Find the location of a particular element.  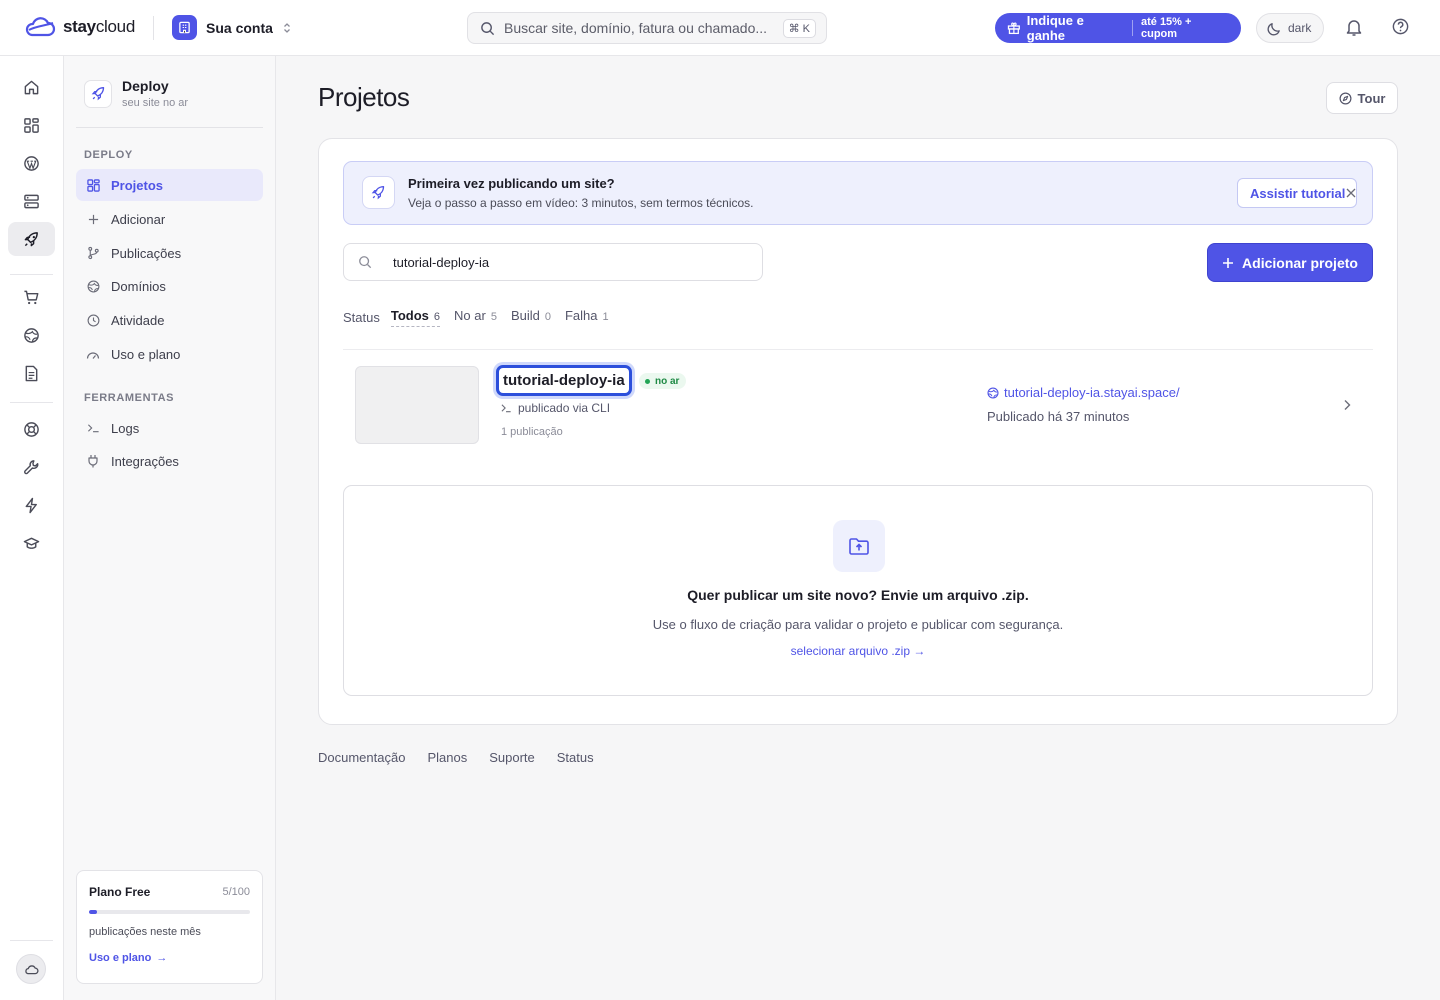

rail-item-wordpress is located at coordinates (31, 163).